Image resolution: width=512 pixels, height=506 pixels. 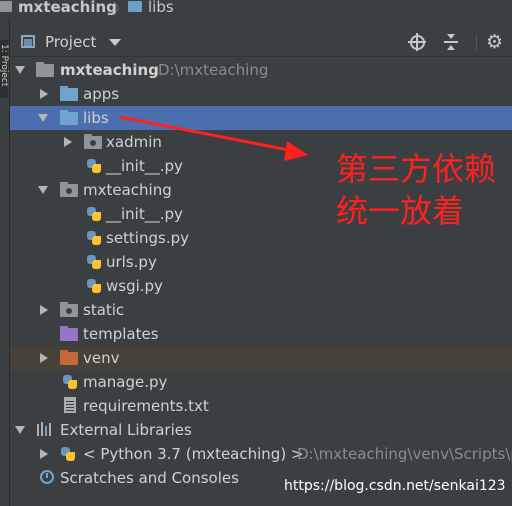 I want to click on annotation-arrow-line, so click(x=207, y=134).